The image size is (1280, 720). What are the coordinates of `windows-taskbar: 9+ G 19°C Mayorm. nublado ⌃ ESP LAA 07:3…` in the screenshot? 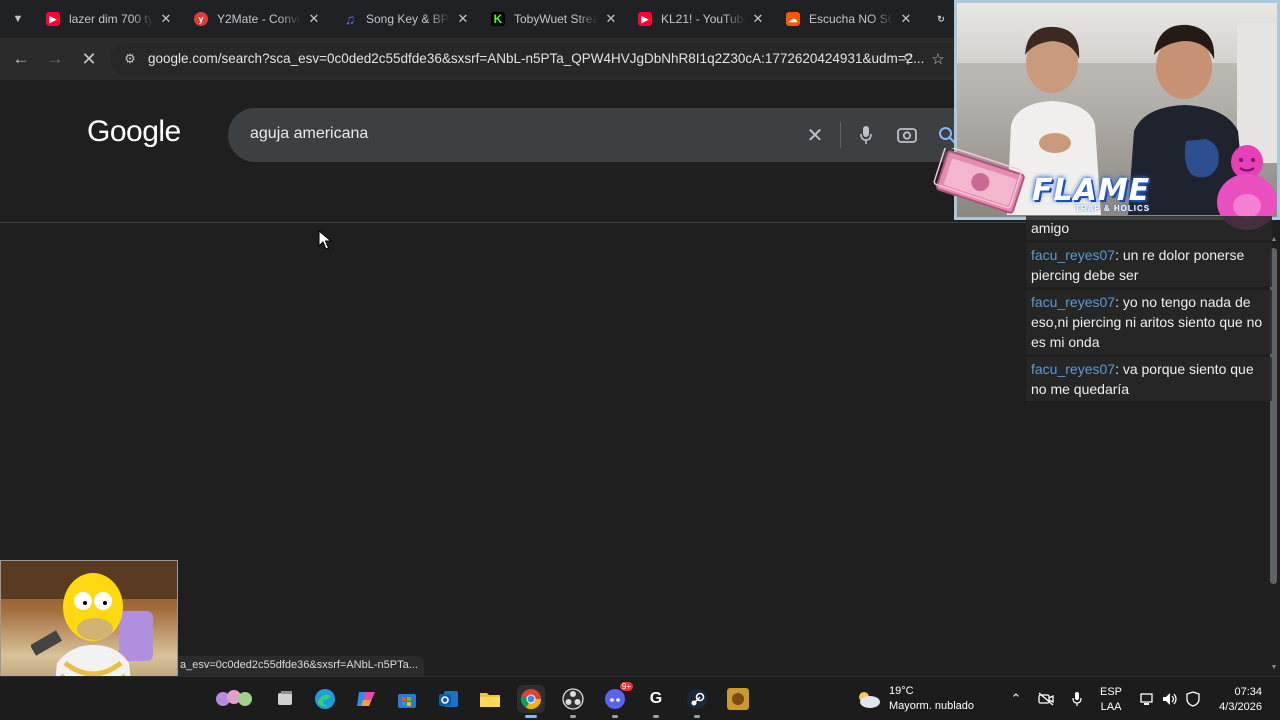 It's located at (640, 698).